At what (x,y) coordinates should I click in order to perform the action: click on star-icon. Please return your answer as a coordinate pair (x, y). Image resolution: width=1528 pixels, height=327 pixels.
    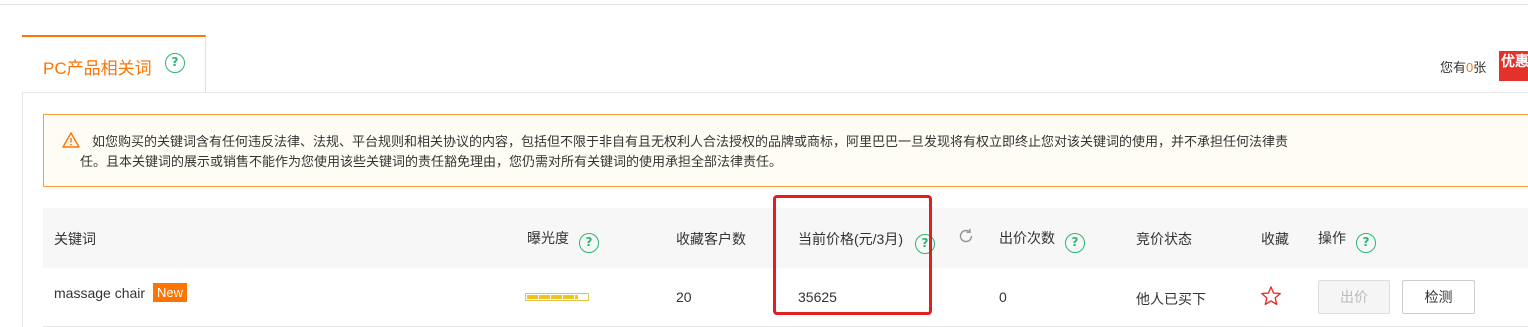
    Looking at the image, I should click on (1271, 296).